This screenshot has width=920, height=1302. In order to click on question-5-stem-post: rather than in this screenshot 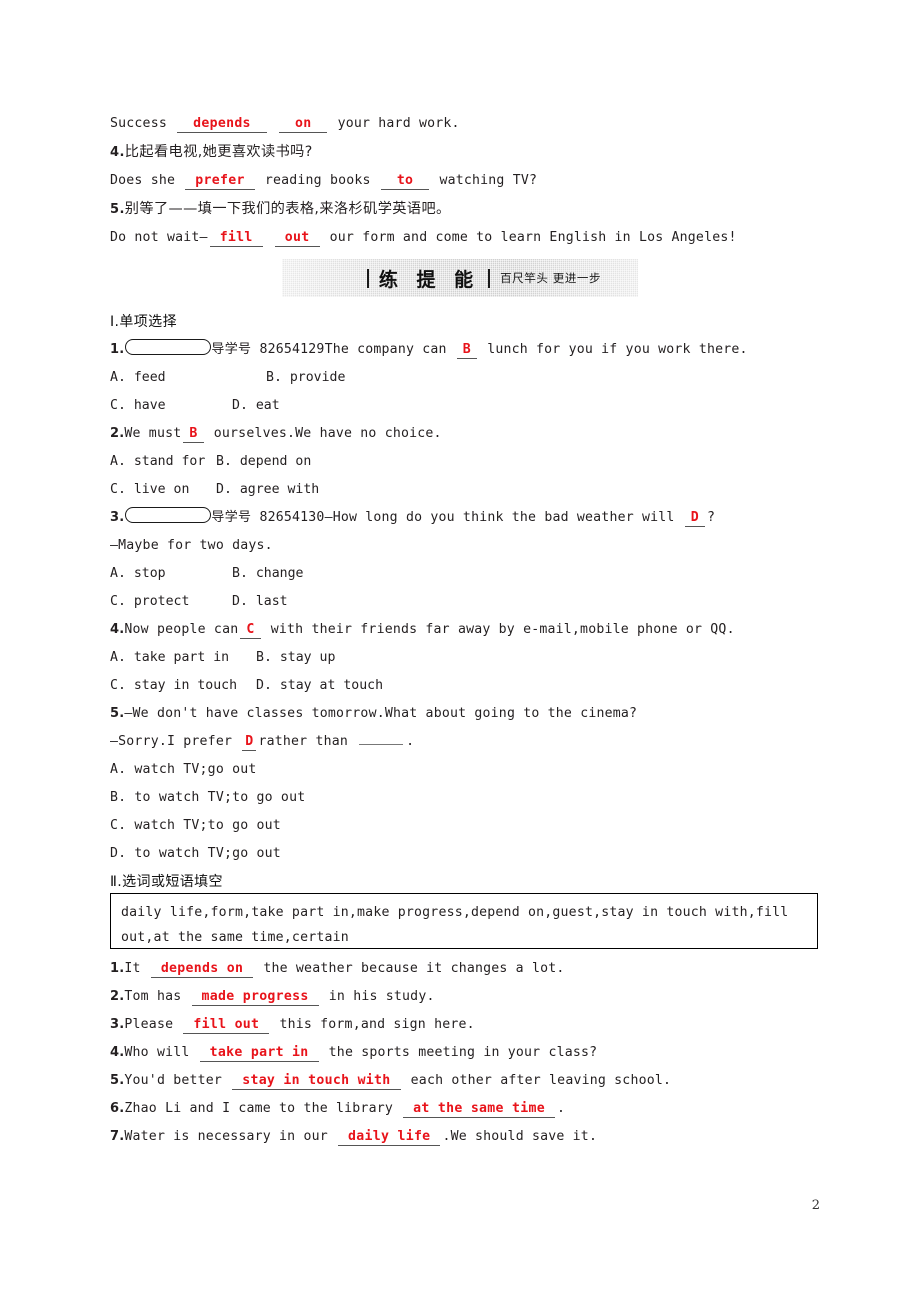, I will do `click(303, 741)`.